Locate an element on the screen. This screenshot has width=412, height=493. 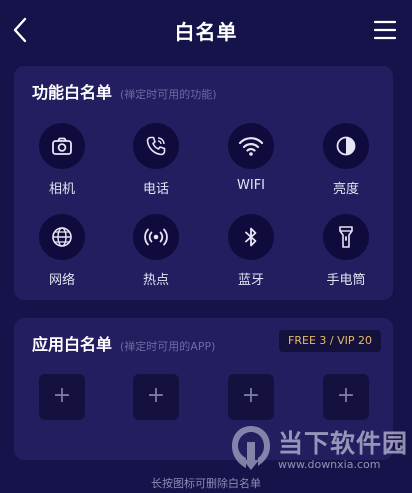
delete-hint: 长按图标可删除白名单 is located at coordinates (206, 483).